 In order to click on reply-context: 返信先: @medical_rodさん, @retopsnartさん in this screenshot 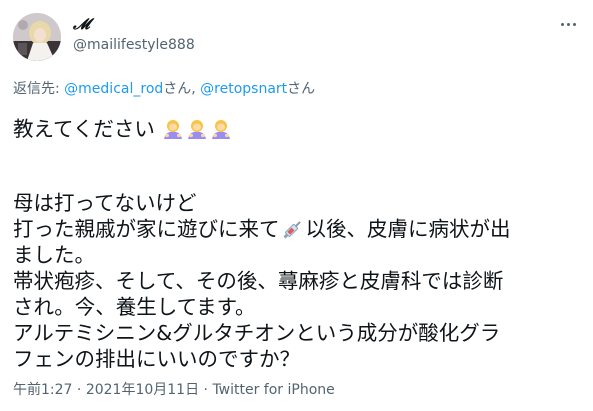, I will do `click(164, 89)`.